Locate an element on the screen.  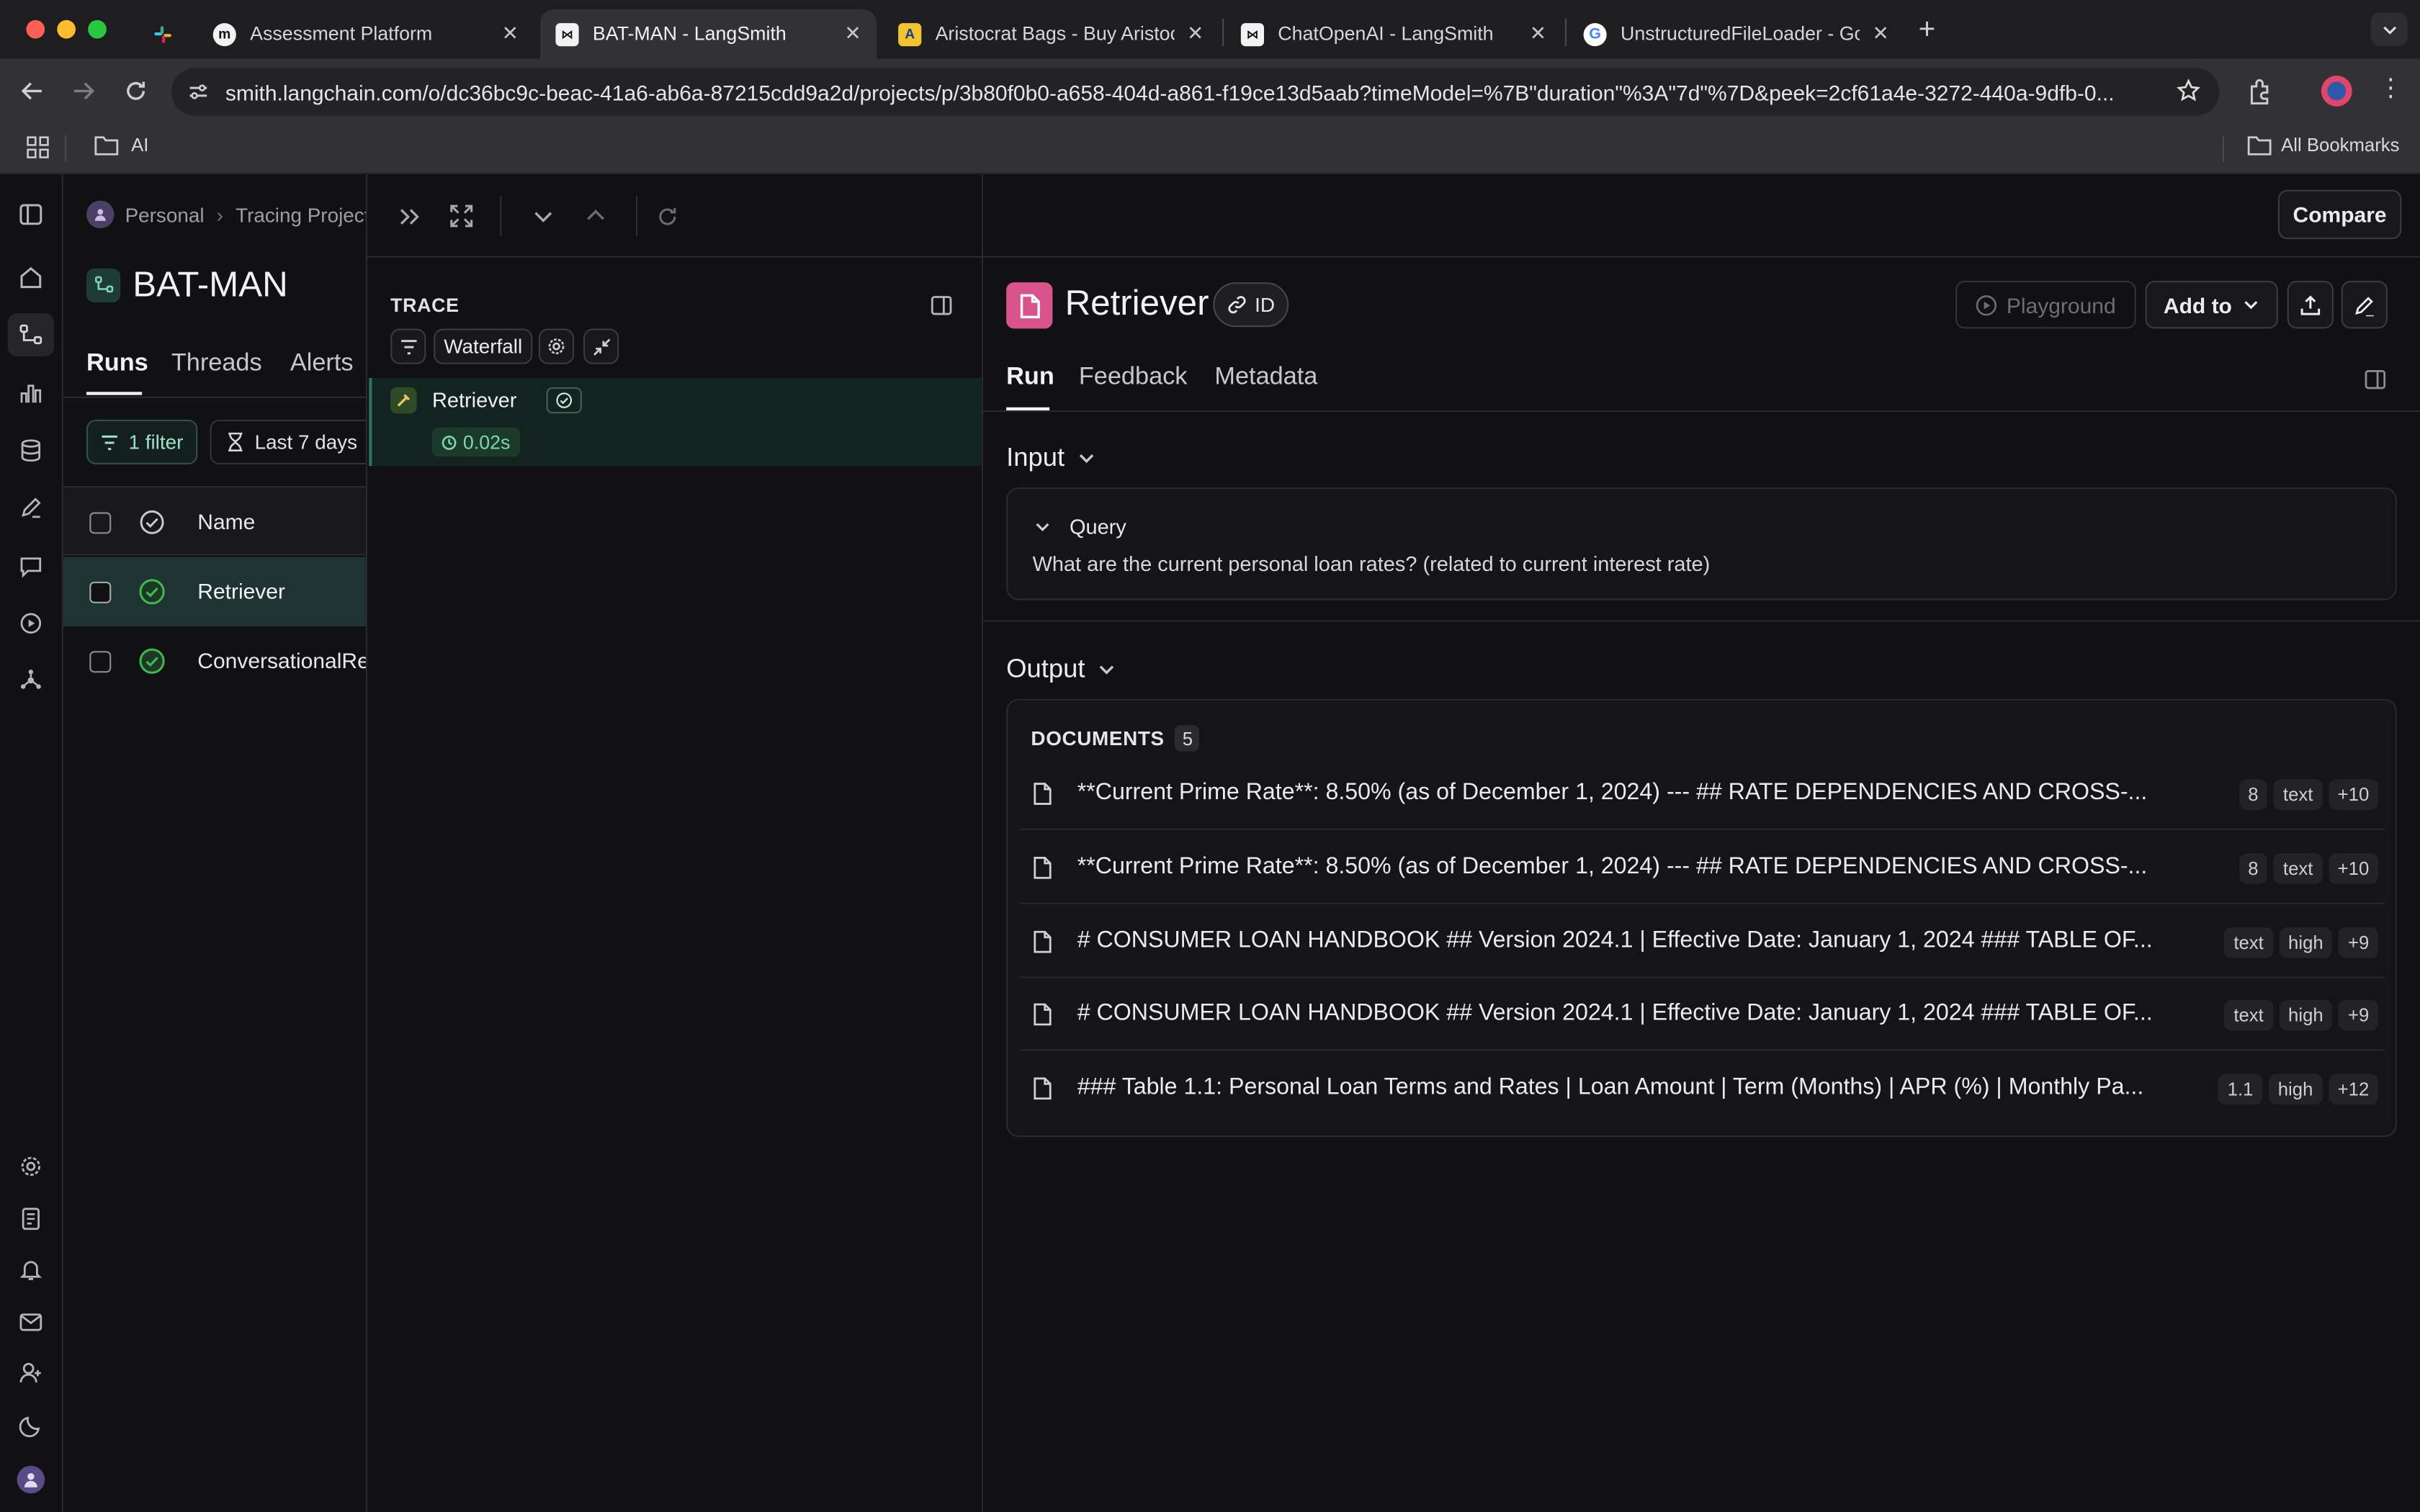
metadata-more-chip: +12 is located at coordinates (2353, 1089).